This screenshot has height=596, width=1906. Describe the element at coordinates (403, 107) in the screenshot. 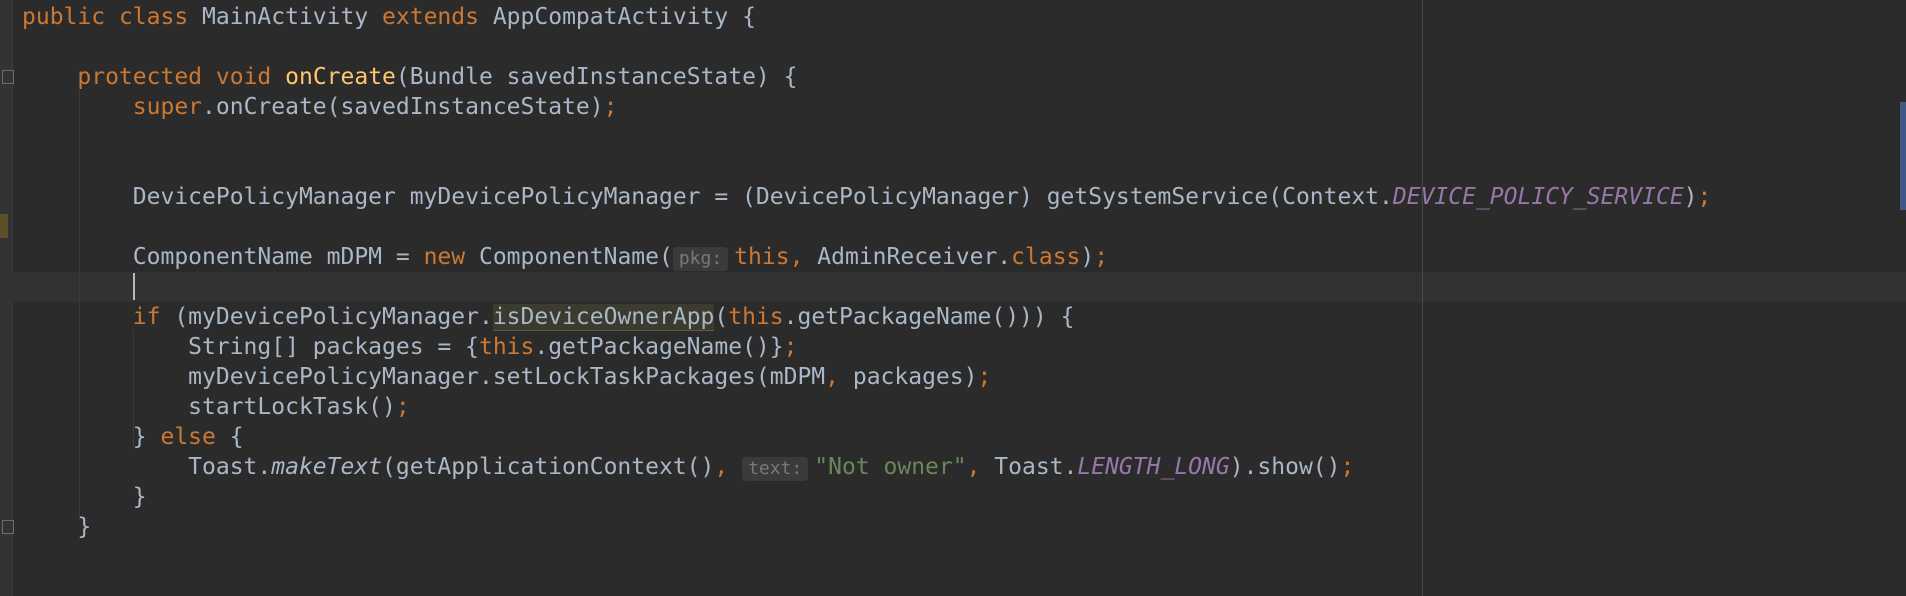

I see `code-token: .onCreate(savedInstanceState)` at that location.